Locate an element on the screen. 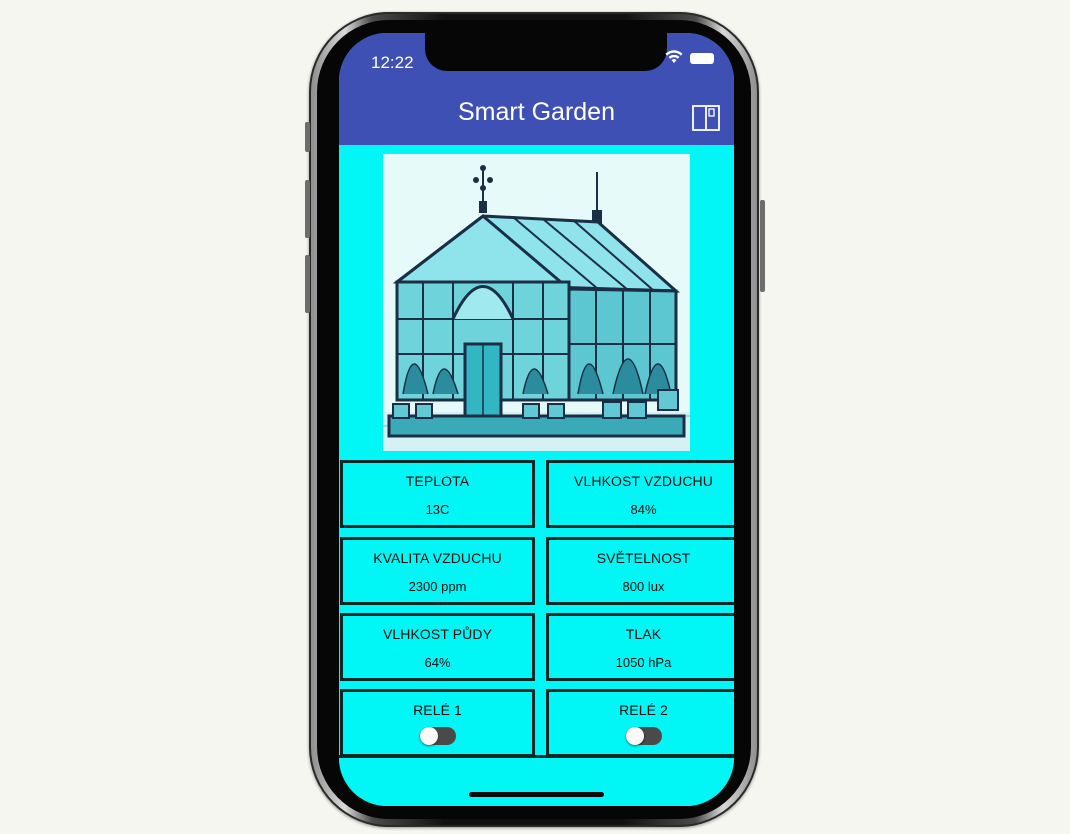  sensor-label: KVALITA VZDUCHU is located at coordinates (437, 558).